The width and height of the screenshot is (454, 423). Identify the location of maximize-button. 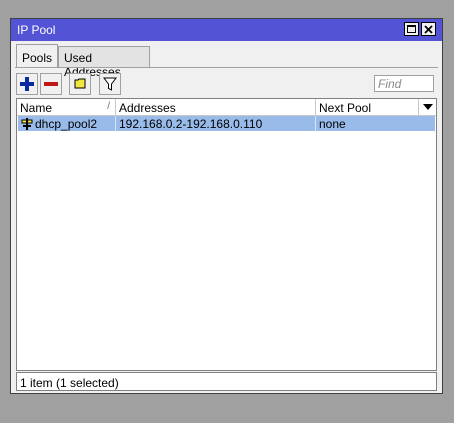
(411, 29).